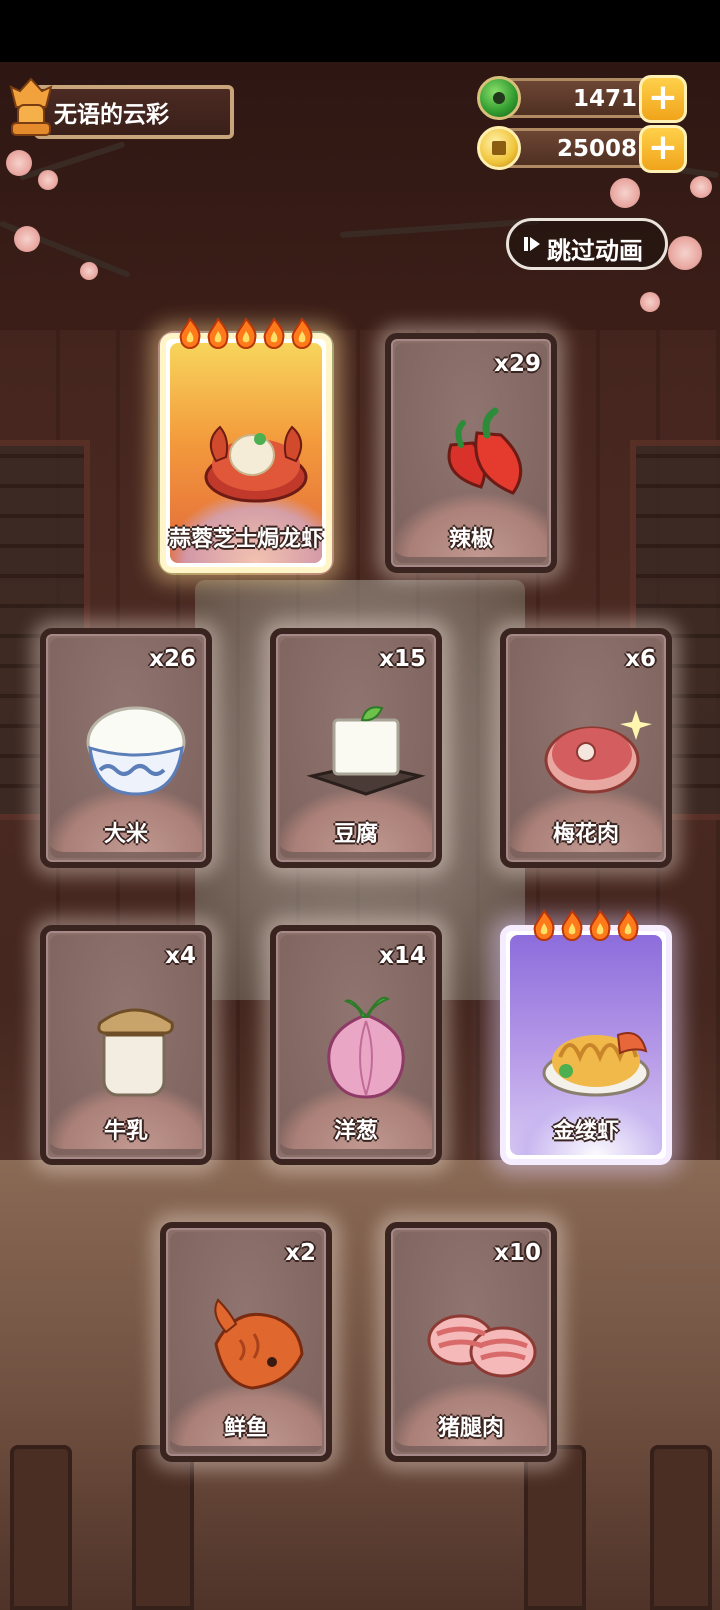 Image resolution: width=720 pixels, height=1610 pixels. What do you see at coordinates (604, 99) in the screenshot?
I see `jade-value: 1471` at bounding box center [604, 99].